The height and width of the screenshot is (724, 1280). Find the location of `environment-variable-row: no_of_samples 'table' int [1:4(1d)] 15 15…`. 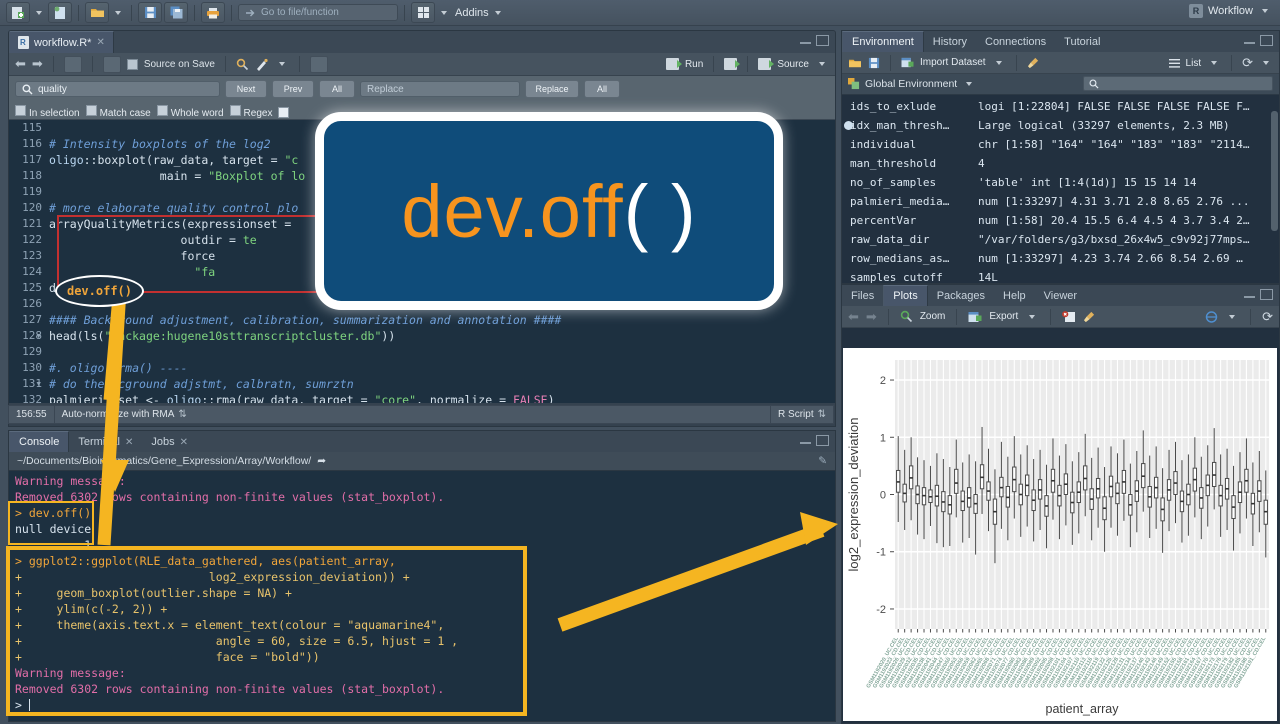

environment-variable-row: no_of_samples 'table' int [1:4(1d)] 15 15… is located at coordinates (1060, 182).